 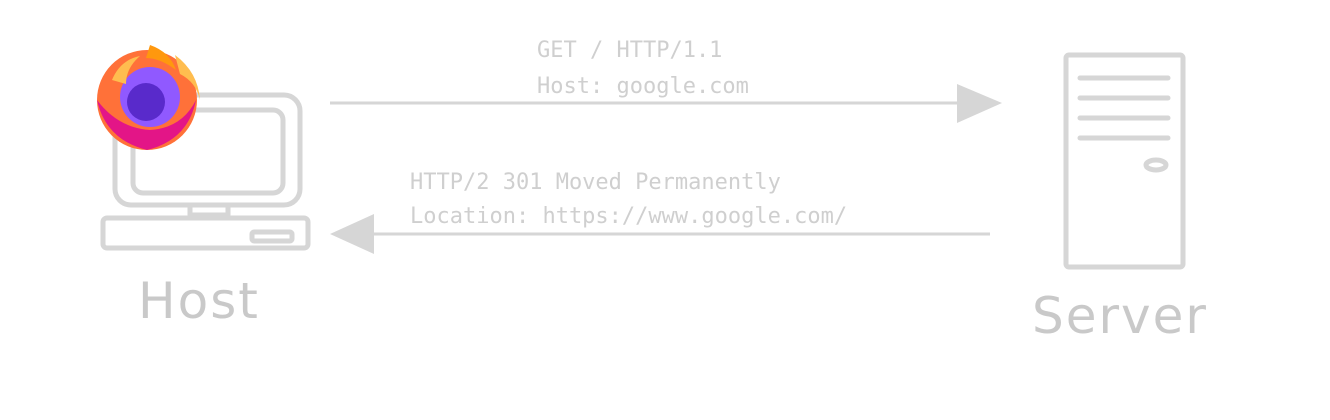 I want to click on response-line-2: Location: https://www.google.com/, so click(x=628, y=216).